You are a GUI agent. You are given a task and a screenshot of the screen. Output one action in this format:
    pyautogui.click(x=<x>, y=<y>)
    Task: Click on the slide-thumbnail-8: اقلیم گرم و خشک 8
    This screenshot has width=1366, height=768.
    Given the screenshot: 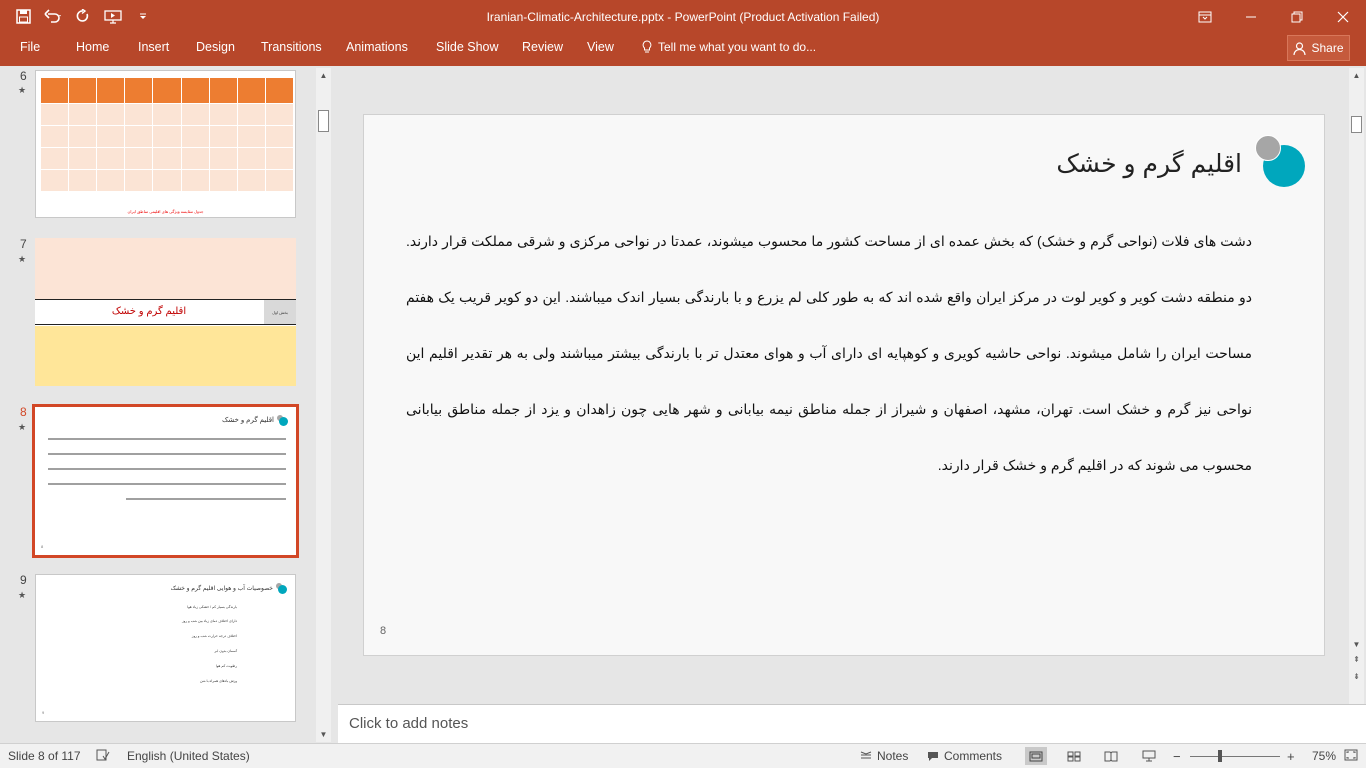 What is the action you would take?
    pyautogui.click(x=165, y=481)
    